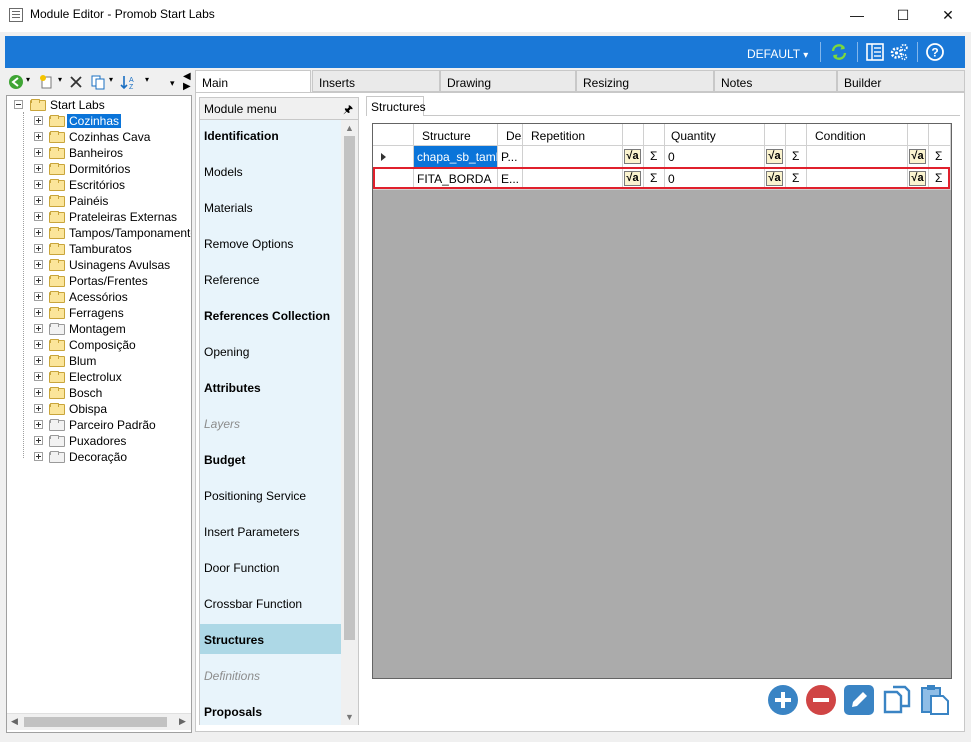 The image size is (971, 742). What do you see at coordinates (270, 459) in the screenshot?
I see `module-menu-item: Budget` at bounding box center [270, 459].